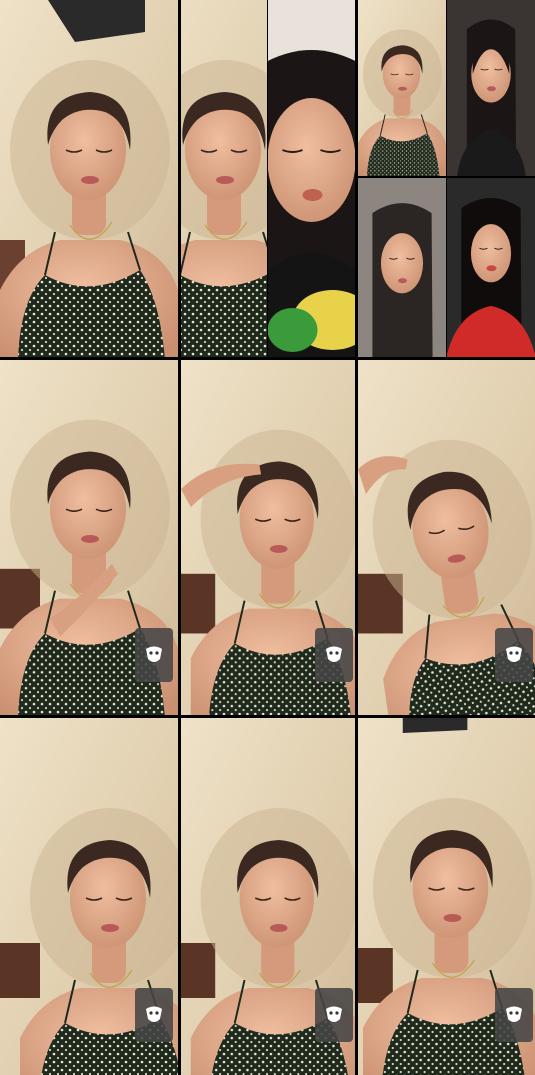 The height and width of the screenshot is (1075, 535). I want to click on quad-top-left, so click(402, 88).